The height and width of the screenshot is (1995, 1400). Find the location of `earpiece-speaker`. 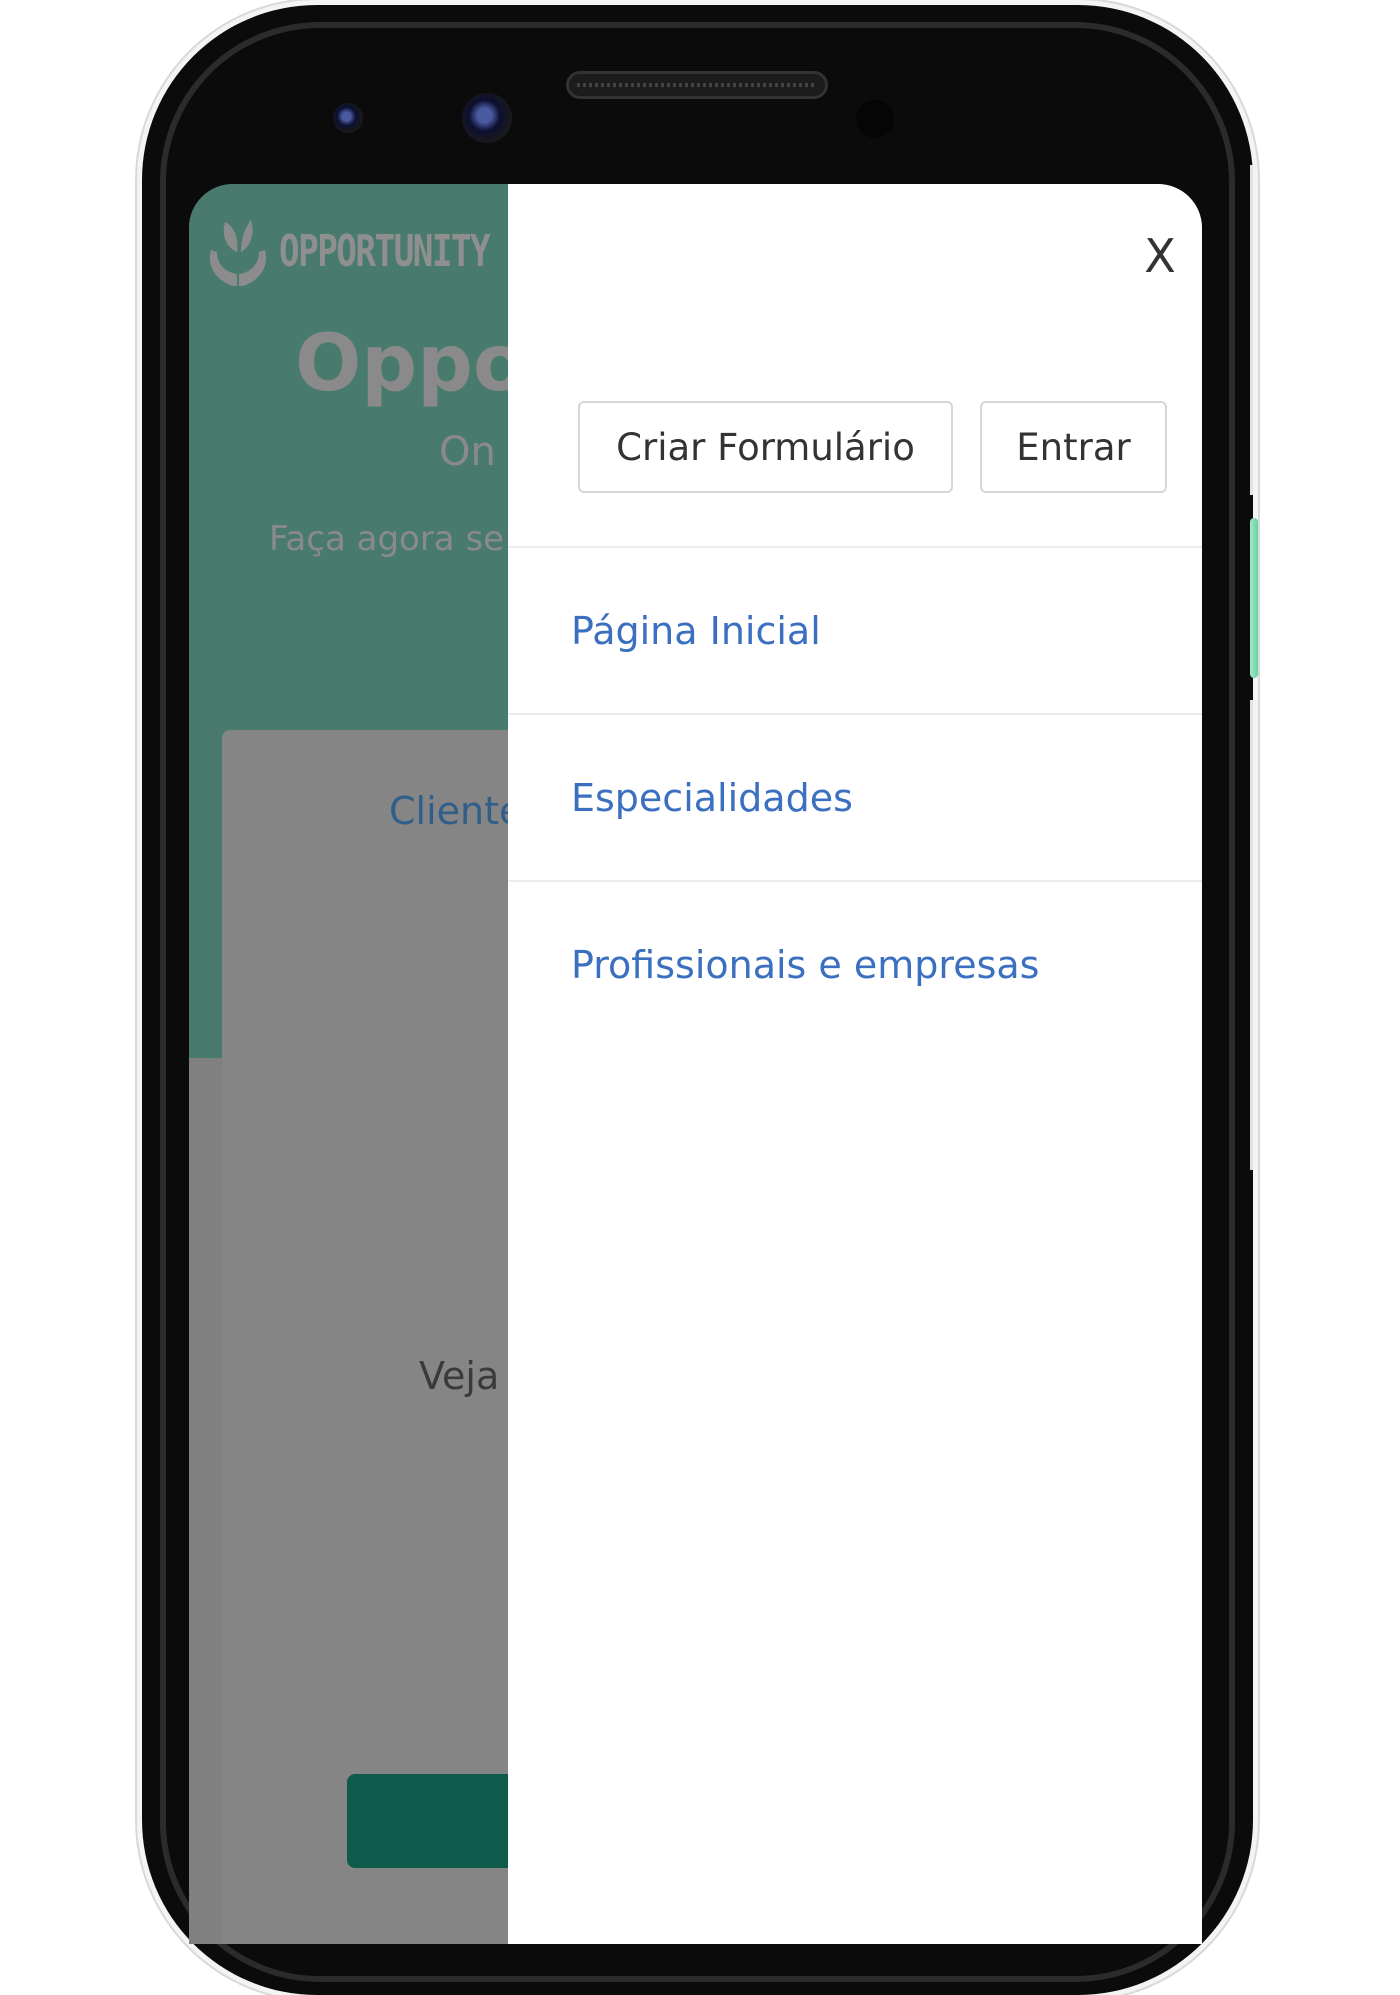

earpiece-speaker is located at coordinates (697, 85).